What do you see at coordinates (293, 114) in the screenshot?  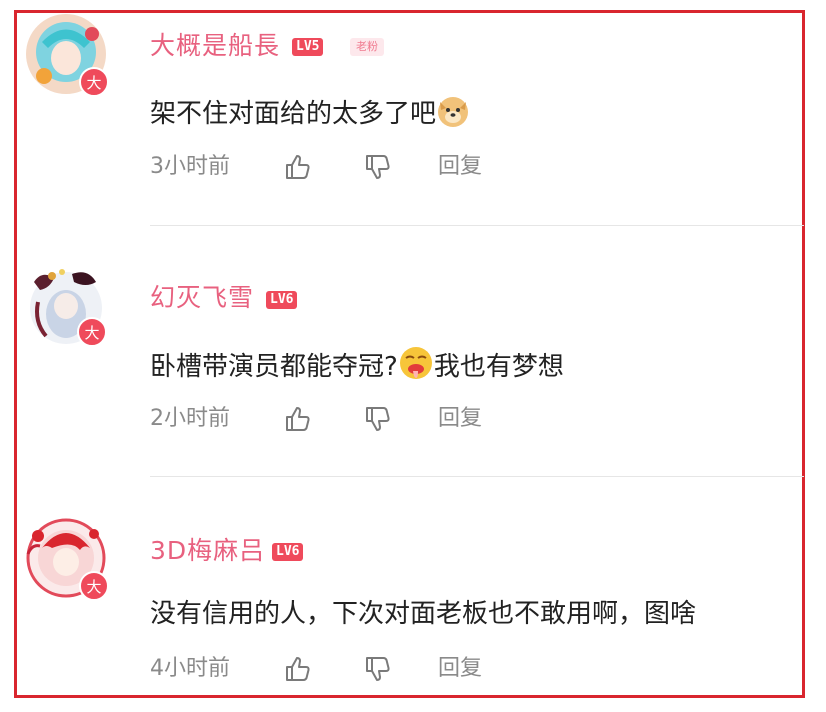 I see `comment-text-part: 架不住对面给的太多了吧` at bounding box center [293, 114].